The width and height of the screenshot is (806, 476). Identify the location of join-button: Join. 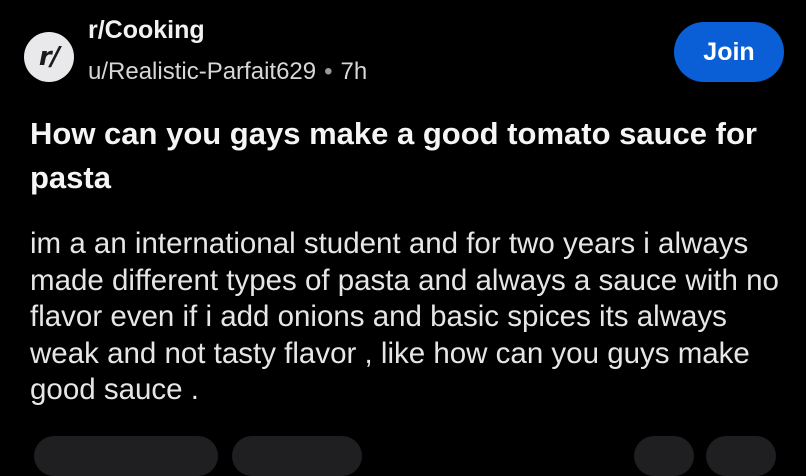
(729, 52).